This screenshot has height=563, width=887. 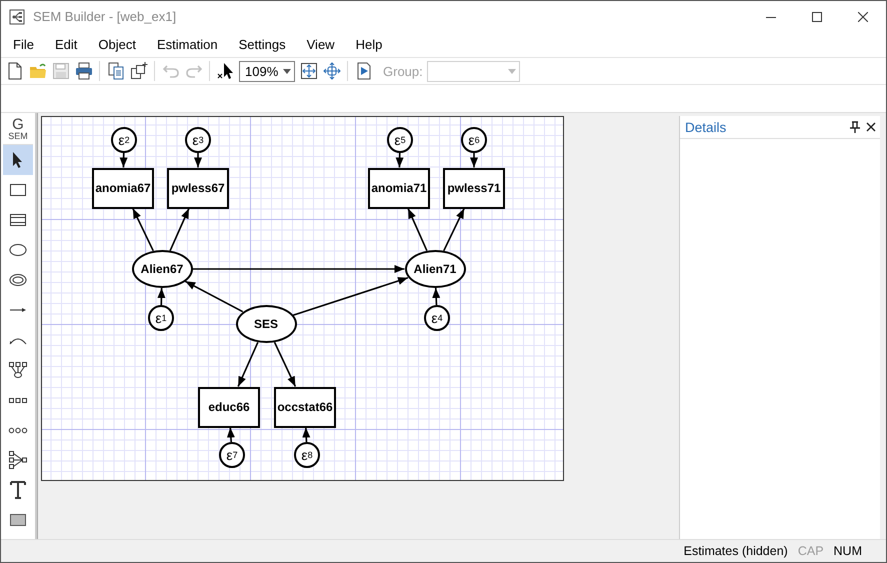 What do you see at coordinates (18, 370) in the screenshot?
I see `measurement-component-icon` at bounding box center [18, 370].